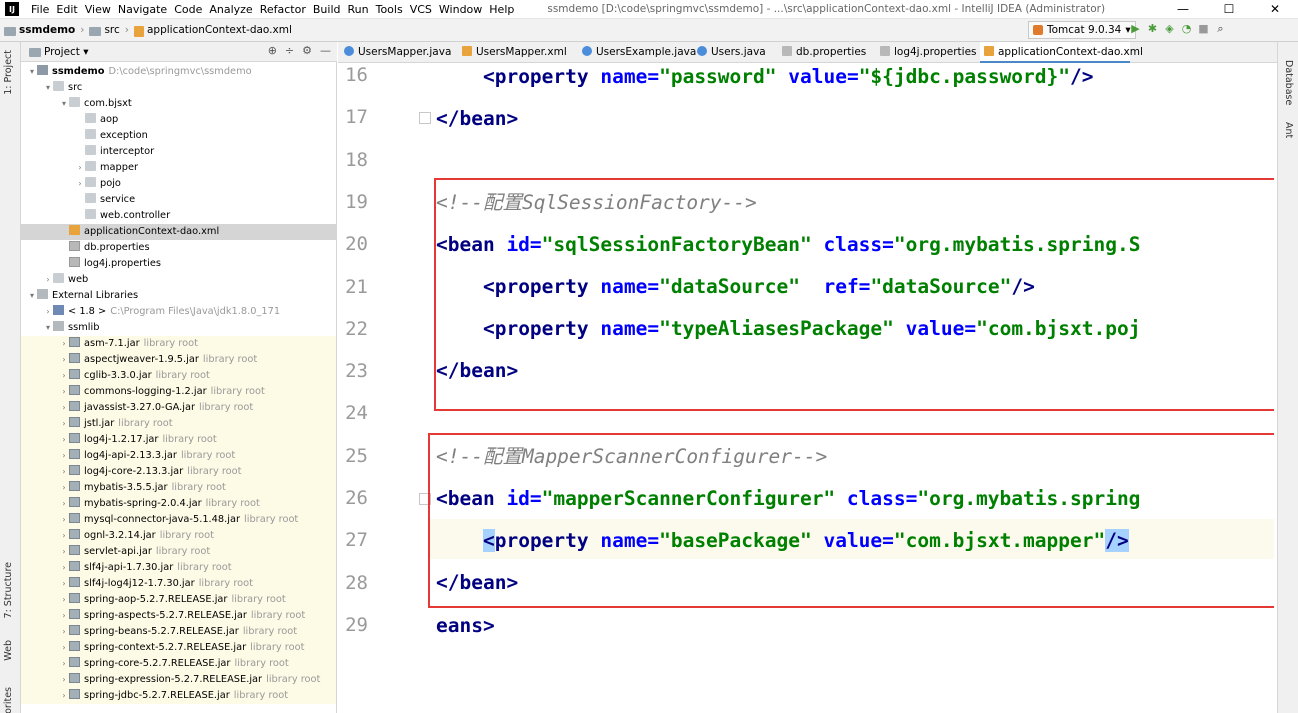 The image size is (1298, 713). Describe the element at coordinates (734, 52) in the screenshot. I see `editor-tab: Users.java` at that location.